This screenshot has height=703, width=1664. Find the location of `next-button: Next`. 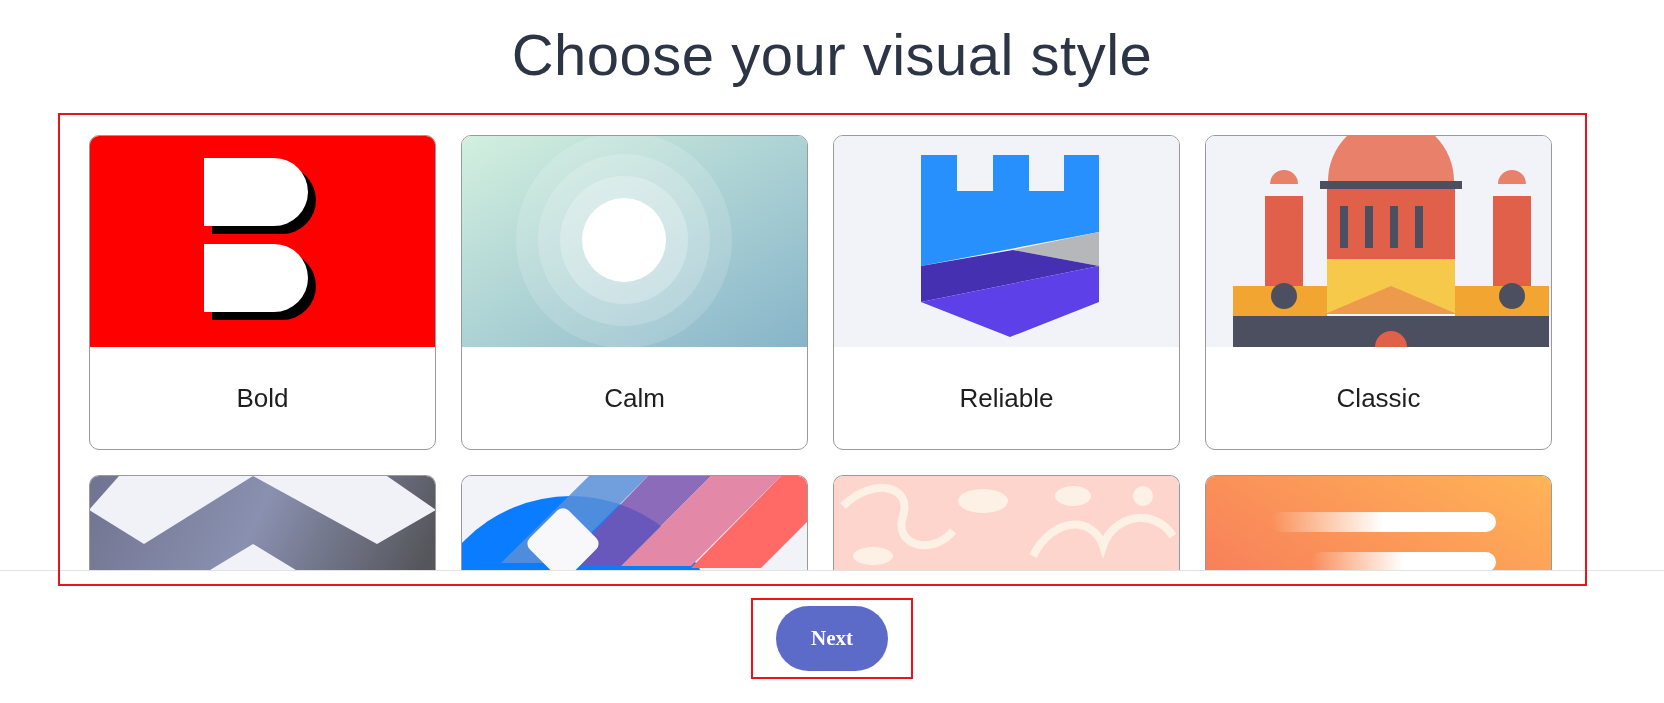

next-button: Next is located at coordinates (832, 638).